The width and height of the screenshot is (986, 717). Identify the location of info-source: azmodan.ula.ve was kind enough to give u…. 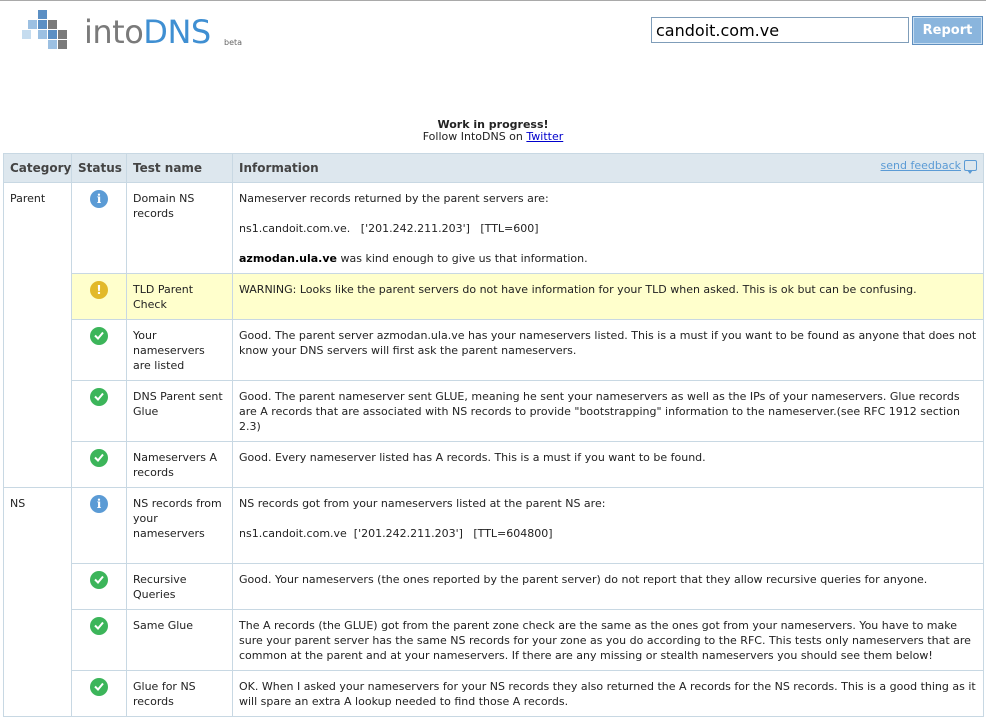
(608, 258).